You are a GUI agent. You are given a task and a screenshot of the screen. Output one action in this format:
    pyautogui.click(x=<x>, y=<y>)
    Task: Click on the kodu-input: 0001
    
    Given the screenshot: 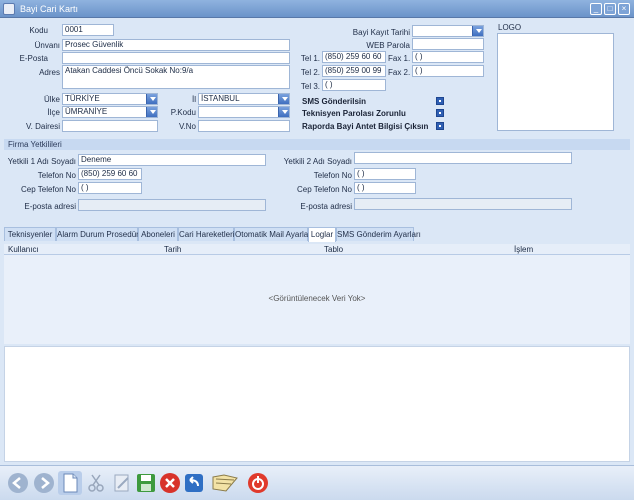 What is the action you would take?
    pyautogui.click(x=88, y=30)
    